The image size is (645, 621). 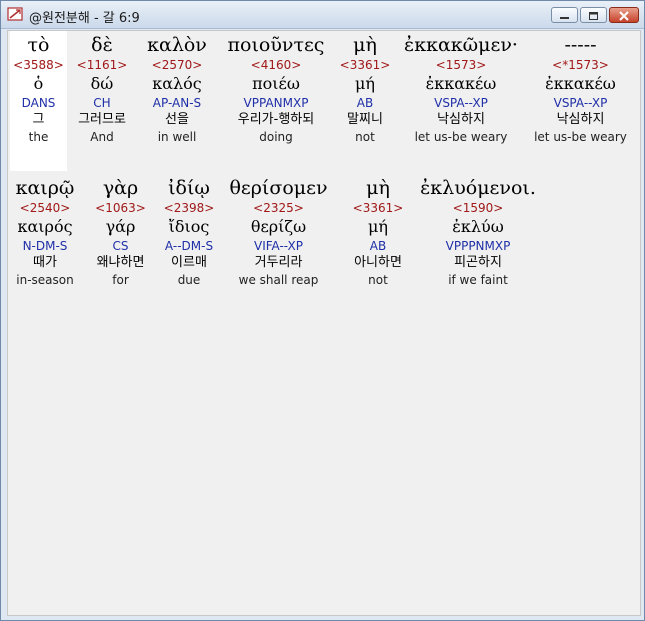 I want to click on parsing-code: AP-AN-S, so click(x=177, y=103).